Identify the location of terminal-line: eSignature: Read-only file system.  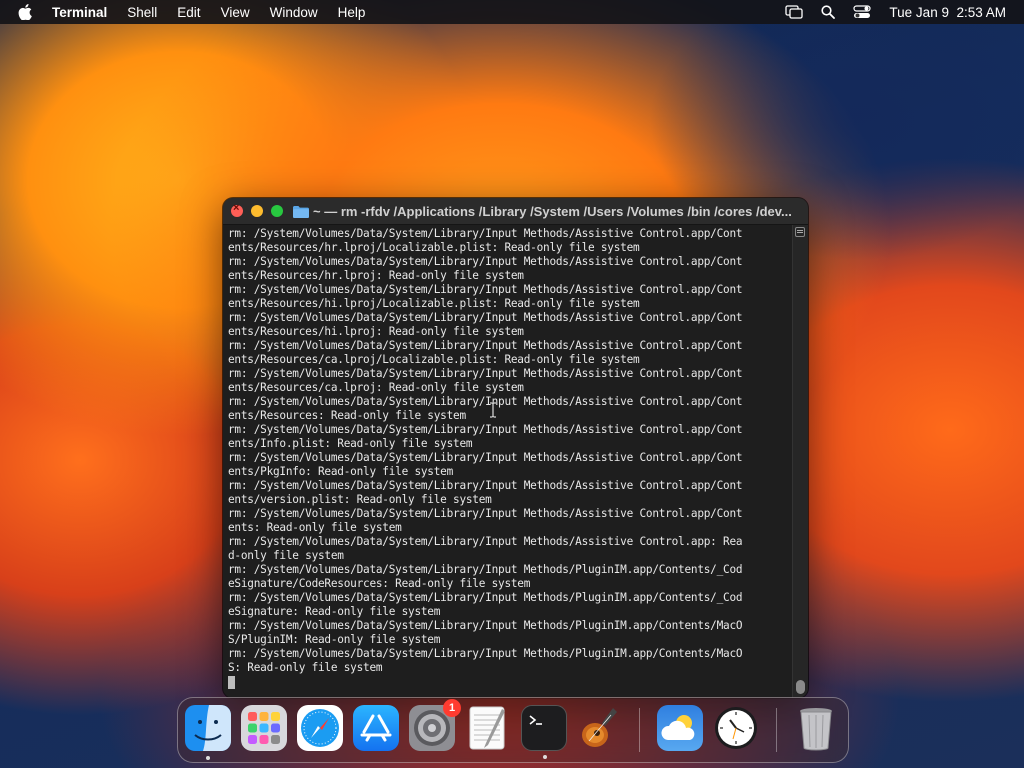
(334, 611).